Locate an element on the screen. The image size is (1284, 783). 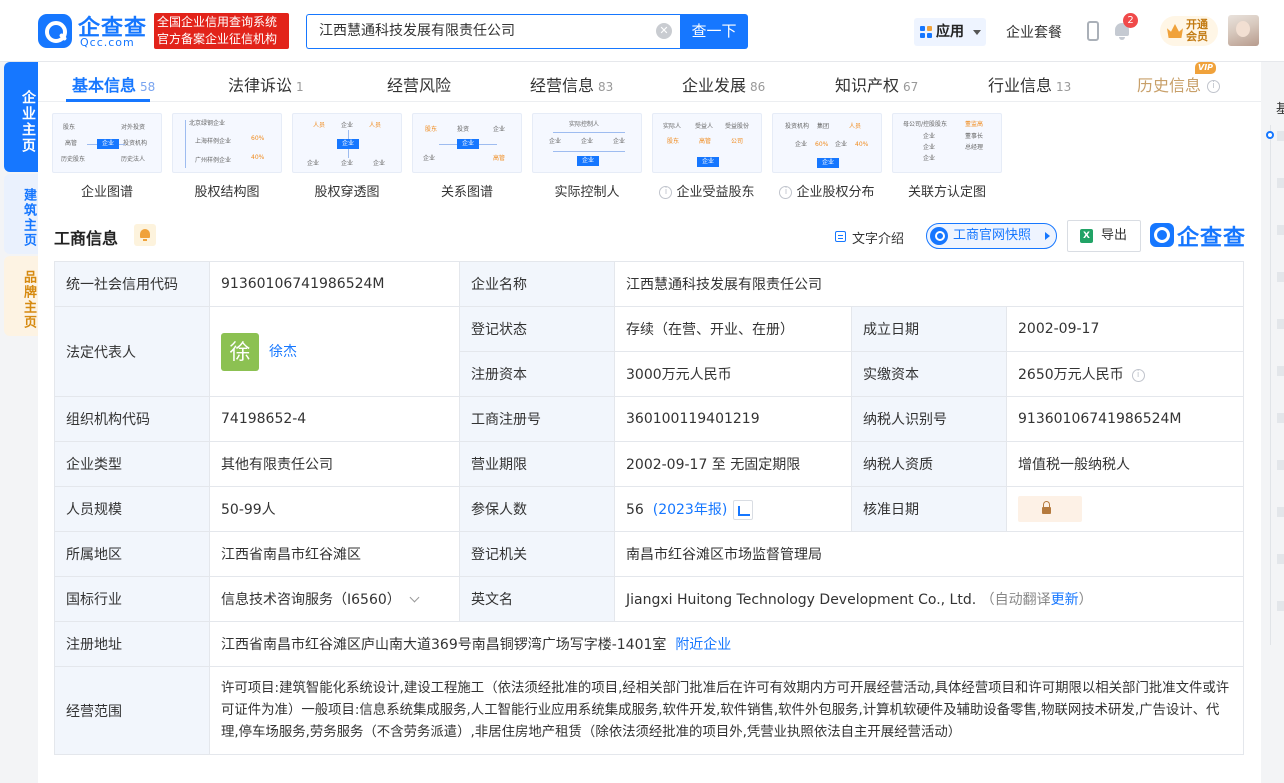
grid-icon is located at coordinates (926, 32).